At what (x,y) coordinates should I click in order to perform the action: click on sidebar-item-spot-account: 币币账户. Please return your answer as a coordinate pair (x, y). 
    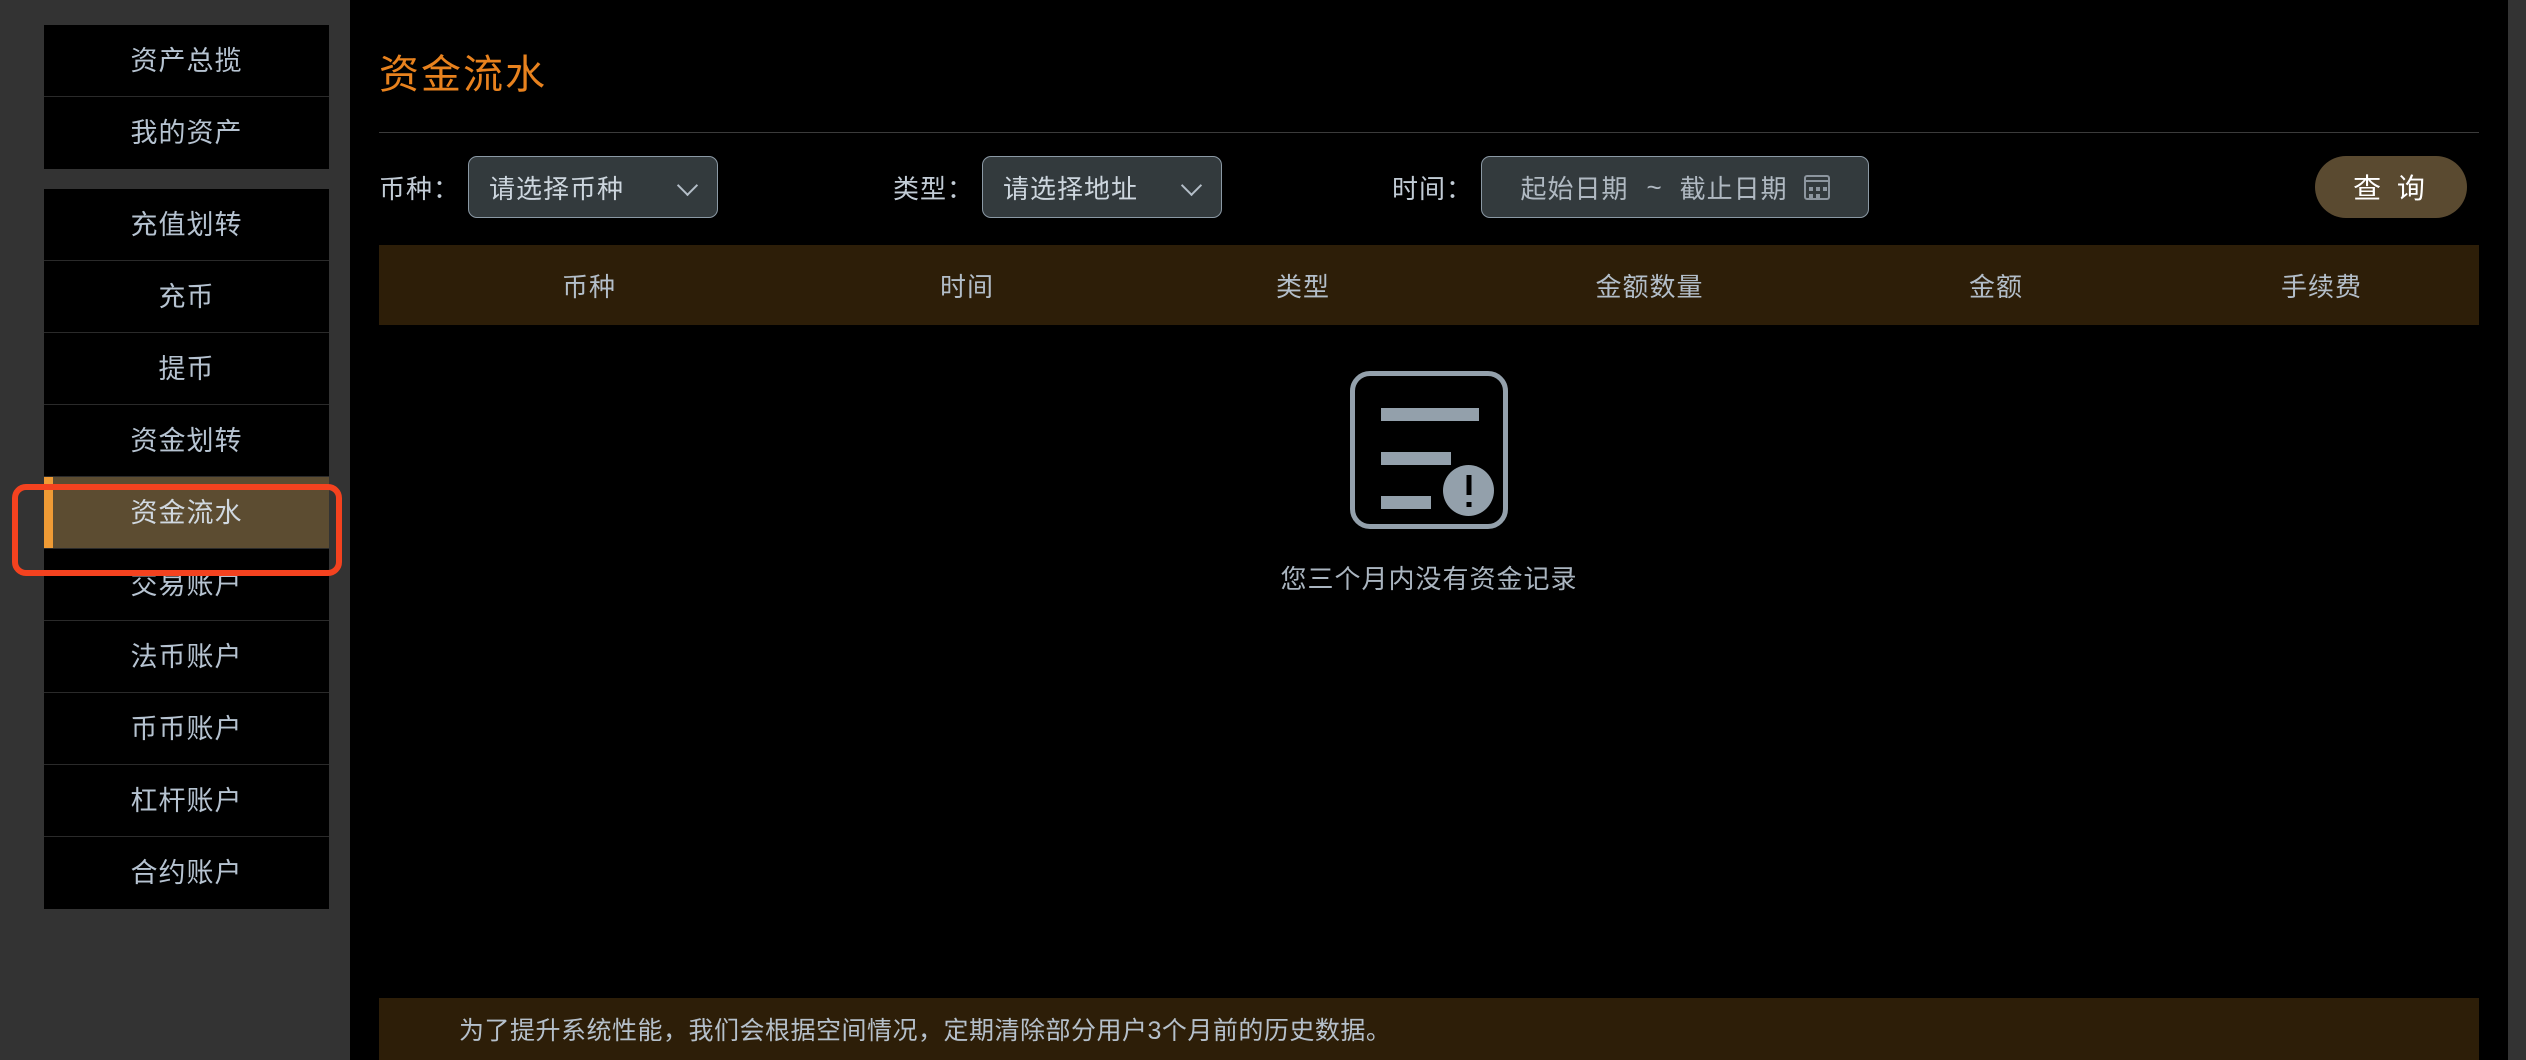
    Looking at the image, I should click on (186, 729).